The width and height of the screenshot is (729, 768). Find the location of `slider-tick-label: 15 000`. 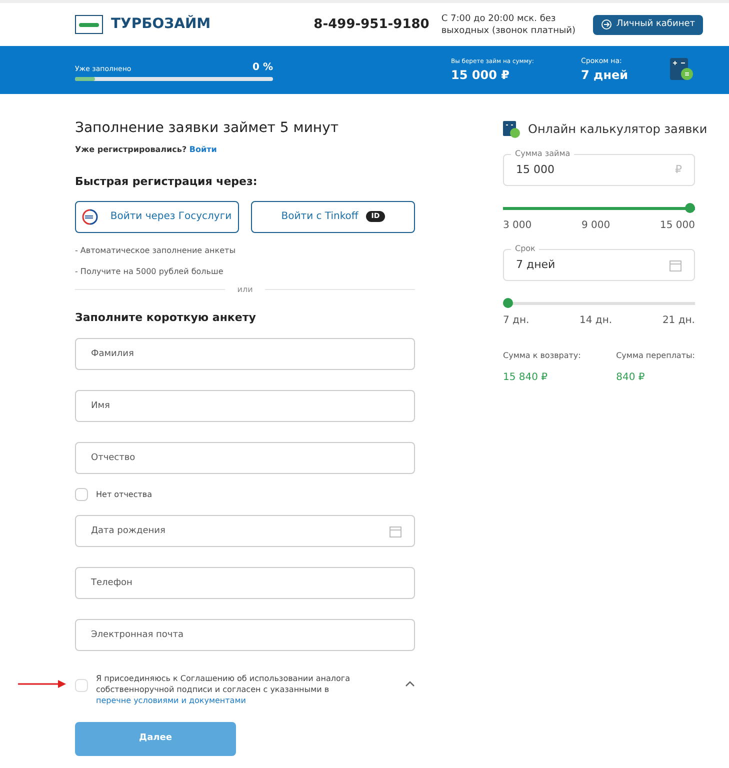

slider-tick-label: 15 000 is located at coordinates (677, 226).